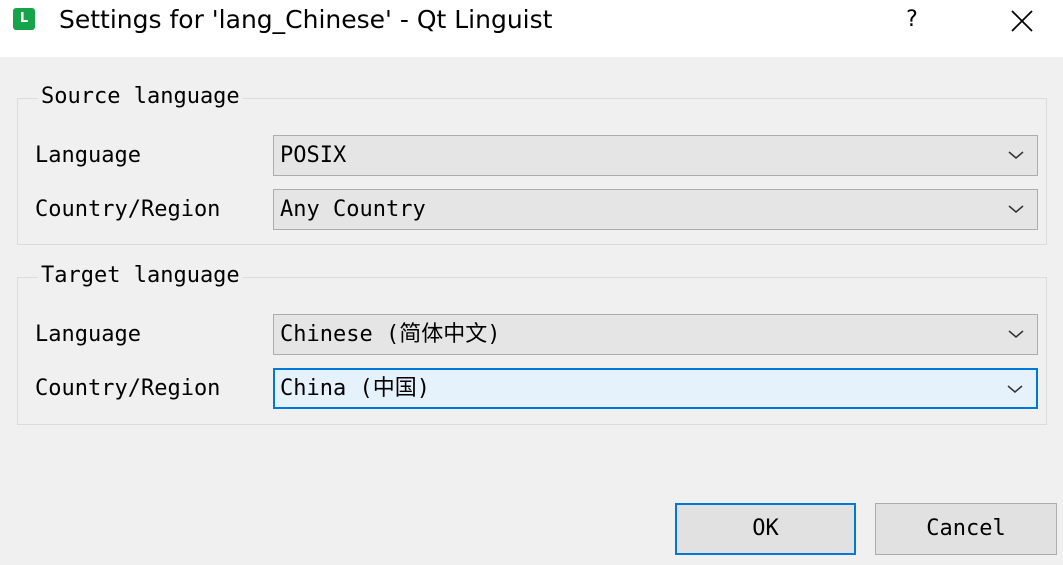 The height and width of the screenshot is (565, 1063). What do you see at coordinates (765, 529) in the screenshot?
I see `ok-button: OK` at bounding box center [765, 529].